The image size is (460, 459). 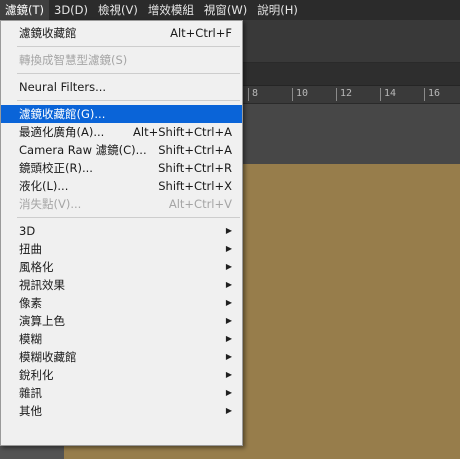 I want to click on ruler-tick: 10, so click(x=300, y=94).